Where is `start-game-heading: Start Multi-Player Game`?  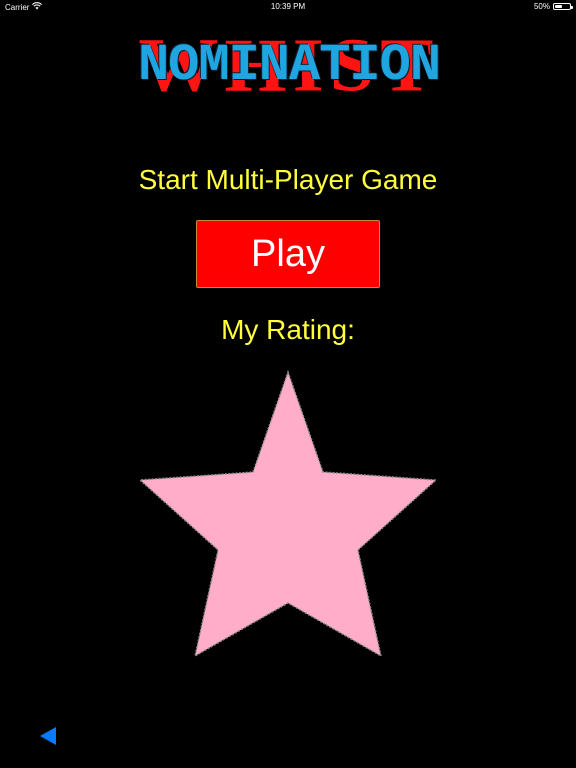 start-game-heading: Start Multi-Player Game is located at coordinates (288, 179).